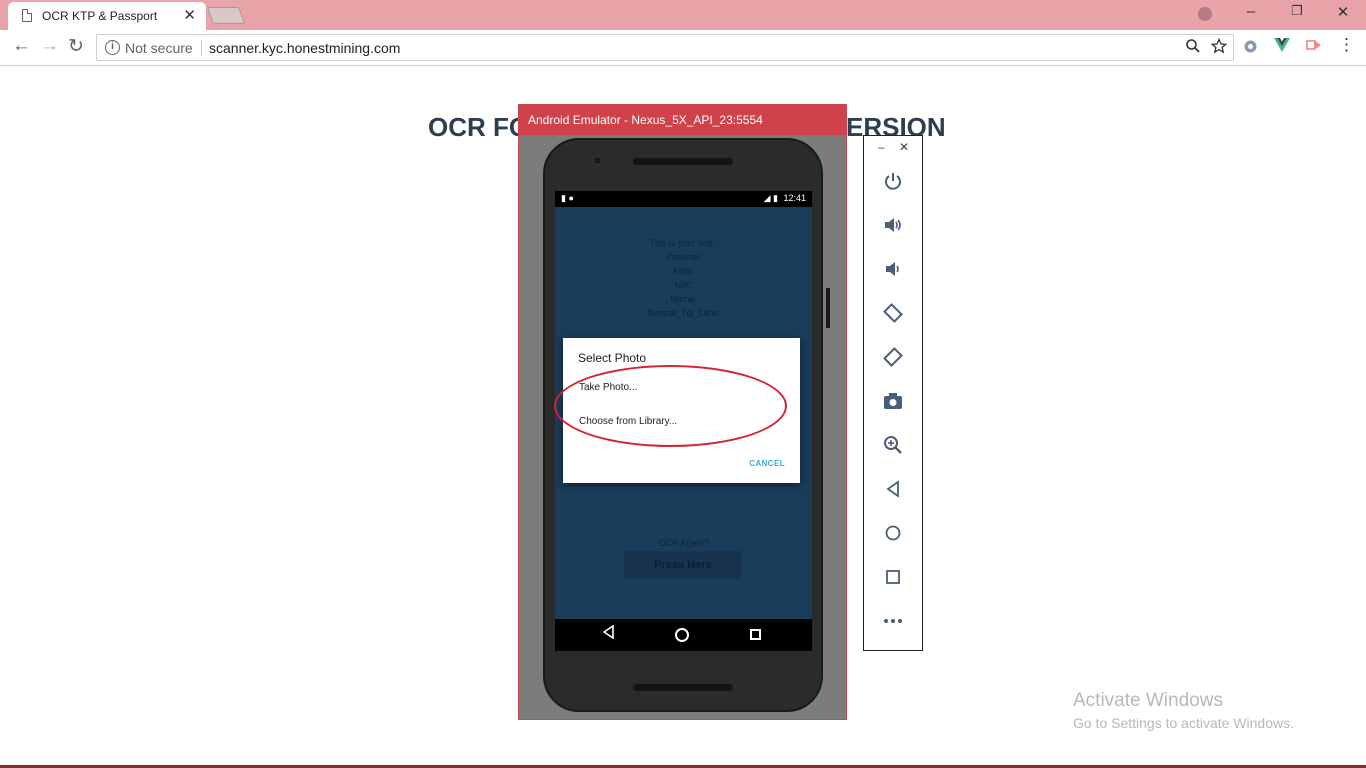  Describe the element at coordinates (683, 687) in the screenshot. I see `bottom-speaker` at that location.